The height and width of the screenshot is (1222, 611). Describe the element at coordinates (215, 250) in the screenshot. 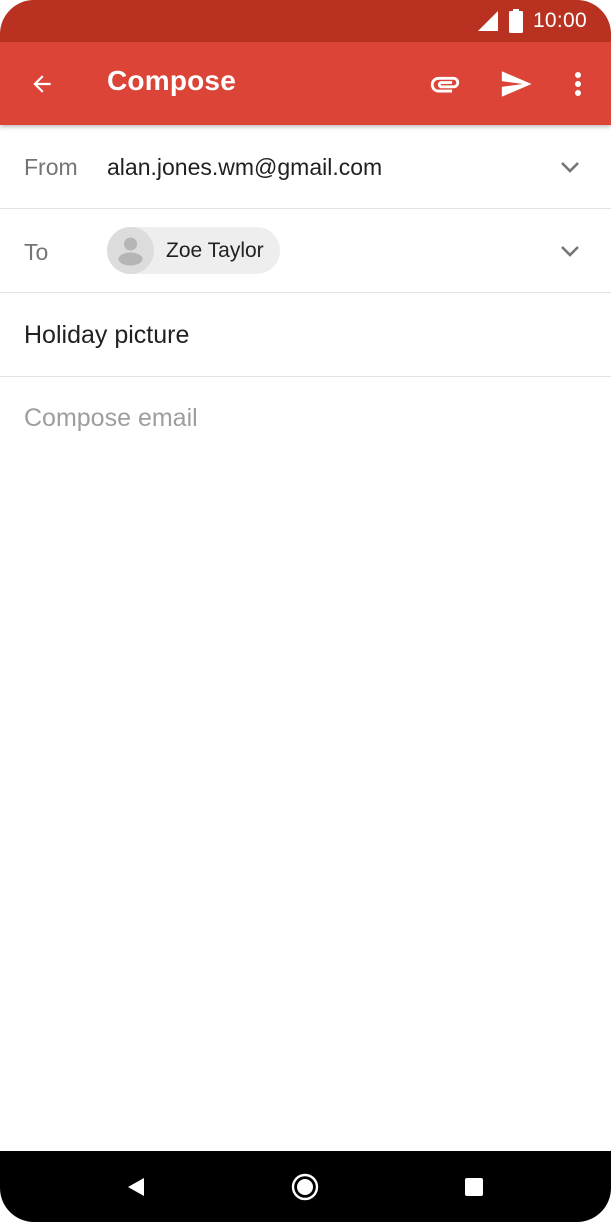

I see `recipient-name: Zoe Taylor` at that location.